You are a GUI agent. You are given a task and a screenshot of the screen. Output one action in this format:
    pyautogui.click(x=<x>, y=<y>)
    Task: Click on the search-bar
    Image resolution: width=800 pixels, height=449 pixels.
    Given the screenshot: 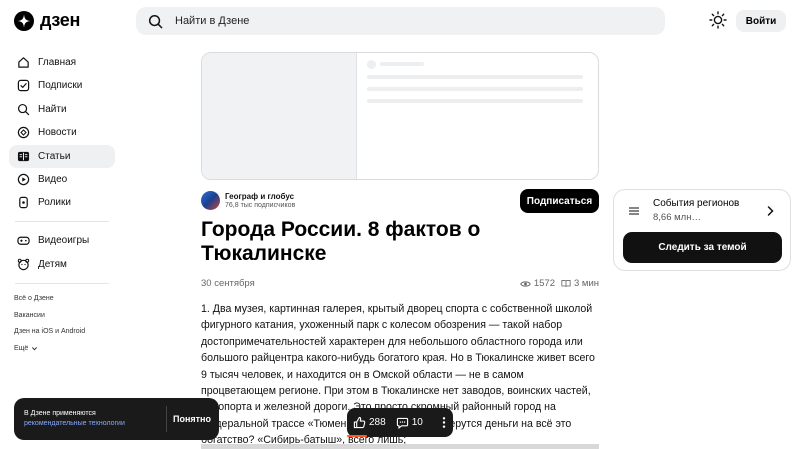 What is the action you would take?
    pyautogui.click(x=400, y=21)
    